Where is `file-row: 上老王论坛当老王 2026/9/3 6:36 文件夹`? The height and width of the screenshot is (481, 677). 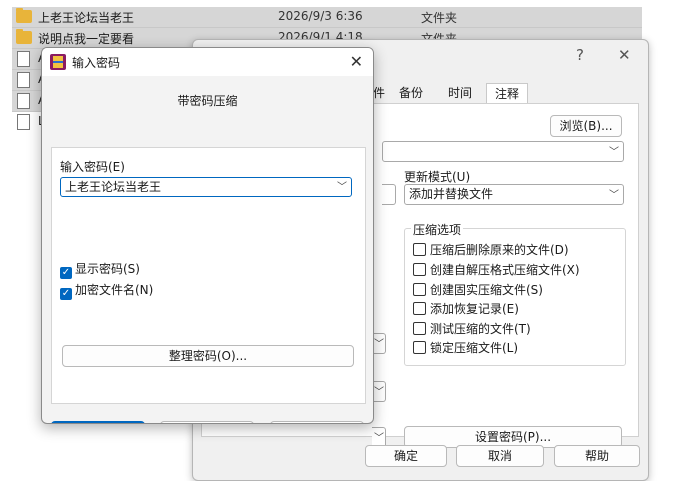
file-row: 上老王论坛当老王 2026/9/3 6:36 文件夹 is located at coordinates (327, 17).